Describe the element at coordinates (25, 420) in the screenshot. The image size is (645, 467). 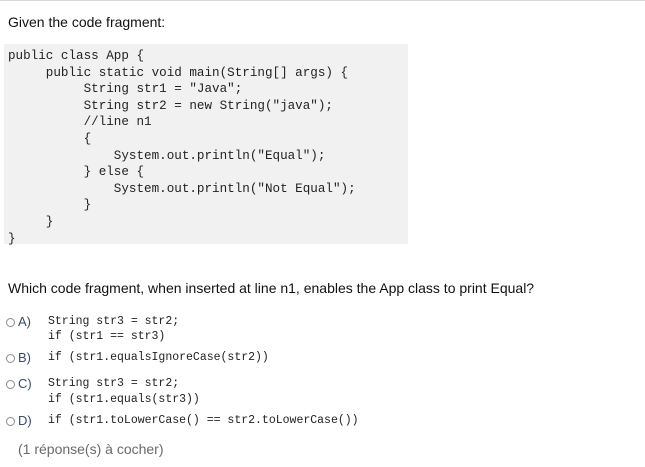
I see `option-letter: D)` at that location.